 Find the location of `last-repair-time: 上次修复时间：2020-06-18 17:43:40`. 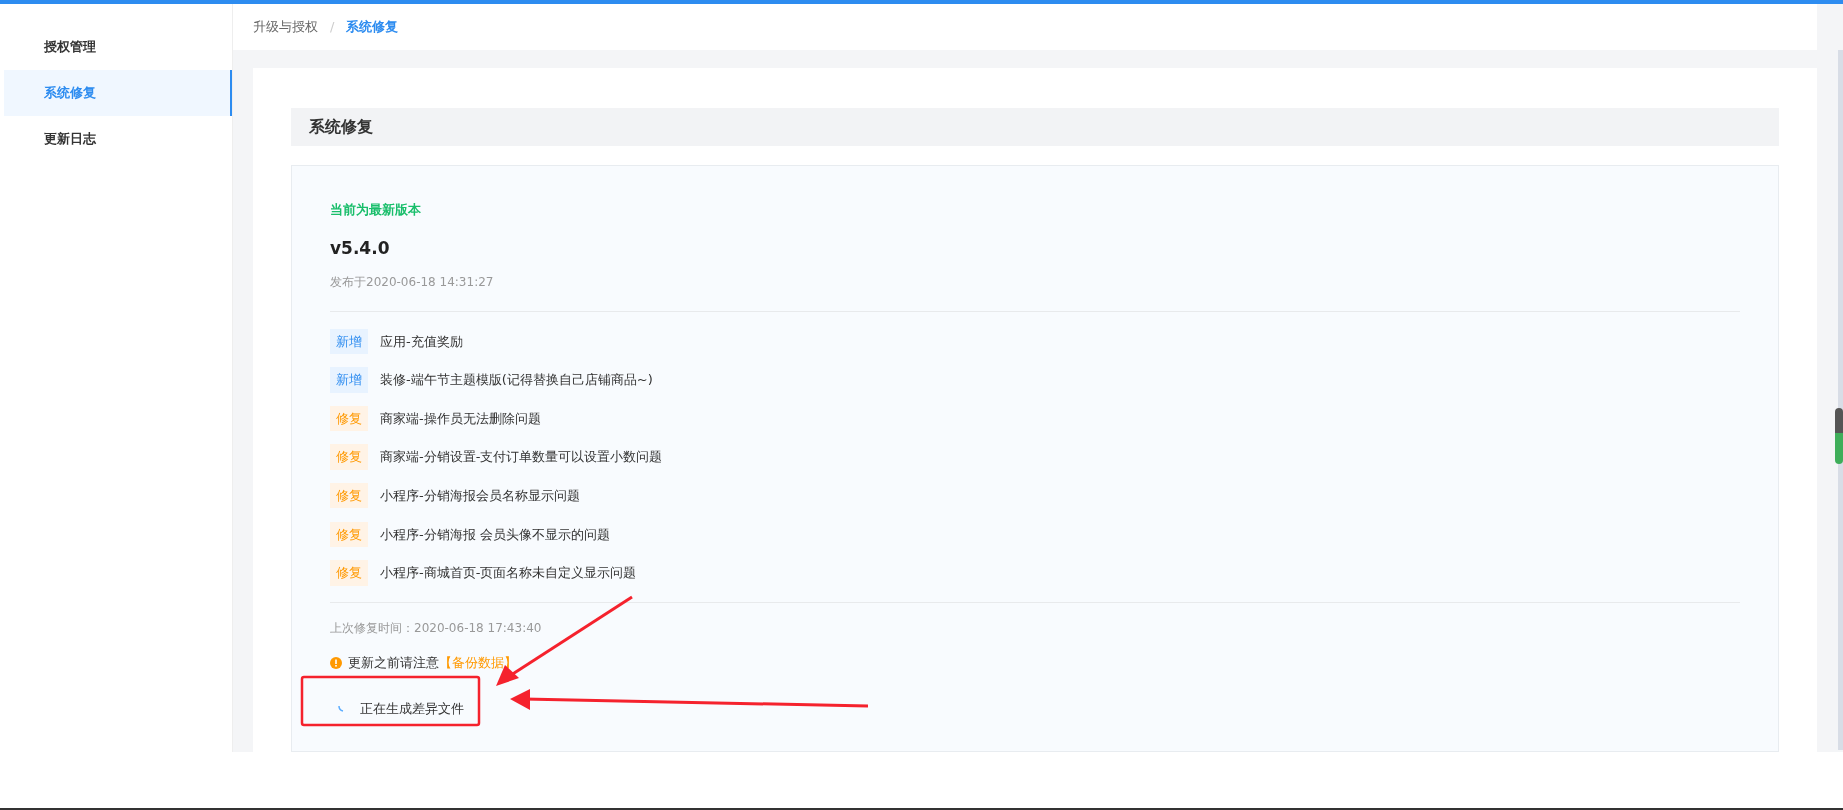

last-repair-time: 上次修复时间：2020-06-18 17:43:40 is located at coordinates (436, 629).